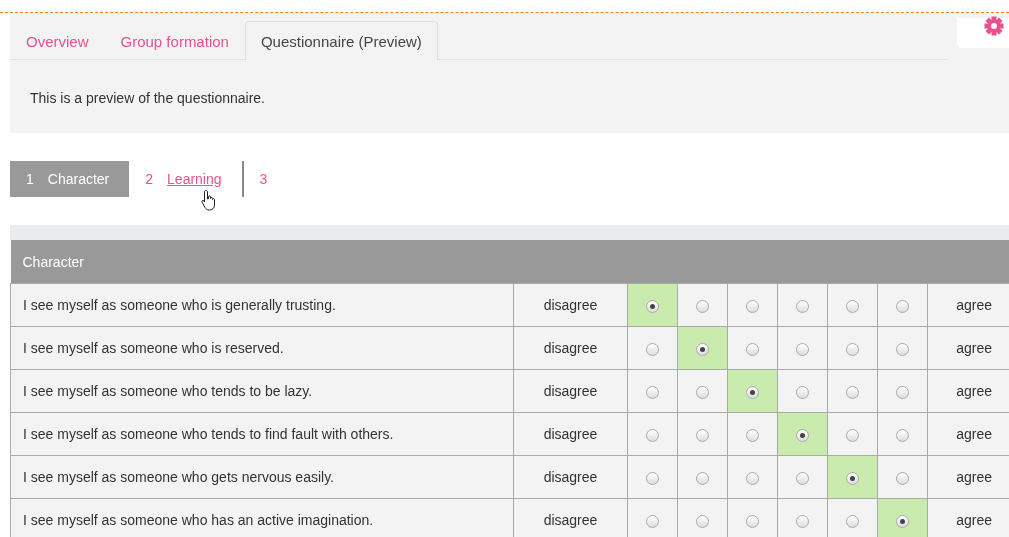 The height and width of the screenshot is (537, 1009). What do you see at coordinates (262, 348) in the screenshot?
I see `question-cell: I see myself as someone who is reserved.` at bounding box center [262, 348].